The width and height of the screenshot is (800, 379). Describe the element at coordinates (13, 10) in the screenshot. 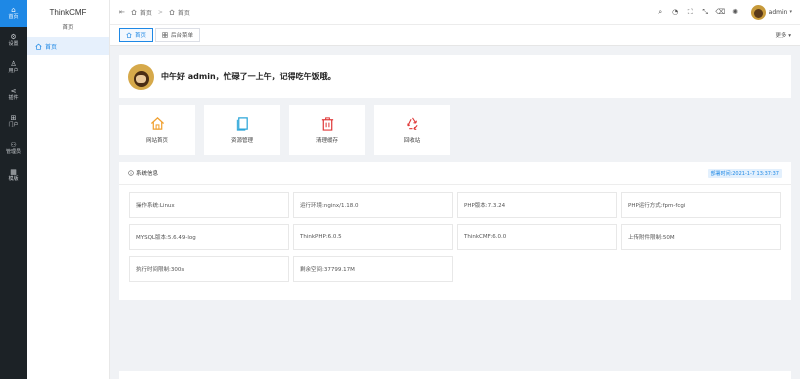

I see `home-icon: ⌂` at that location.